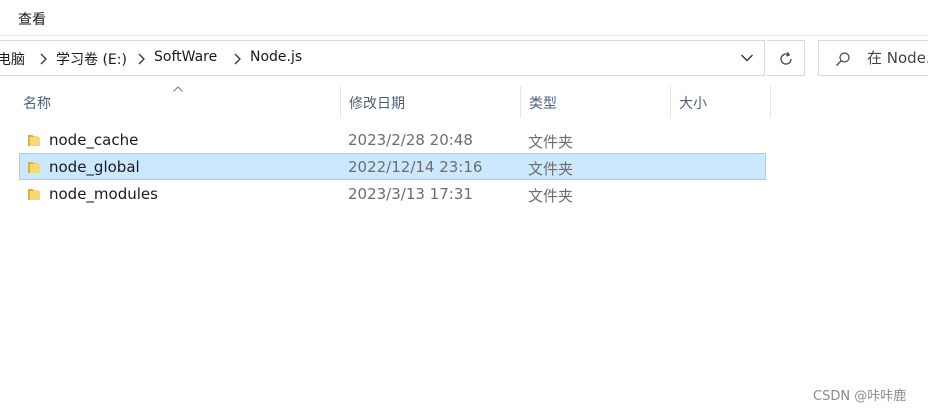  What do you see at coordinates (860, 396) in the screenshot?
I see `watermark: CSDN @咔咔鹿` at bounding box center [860, 396].